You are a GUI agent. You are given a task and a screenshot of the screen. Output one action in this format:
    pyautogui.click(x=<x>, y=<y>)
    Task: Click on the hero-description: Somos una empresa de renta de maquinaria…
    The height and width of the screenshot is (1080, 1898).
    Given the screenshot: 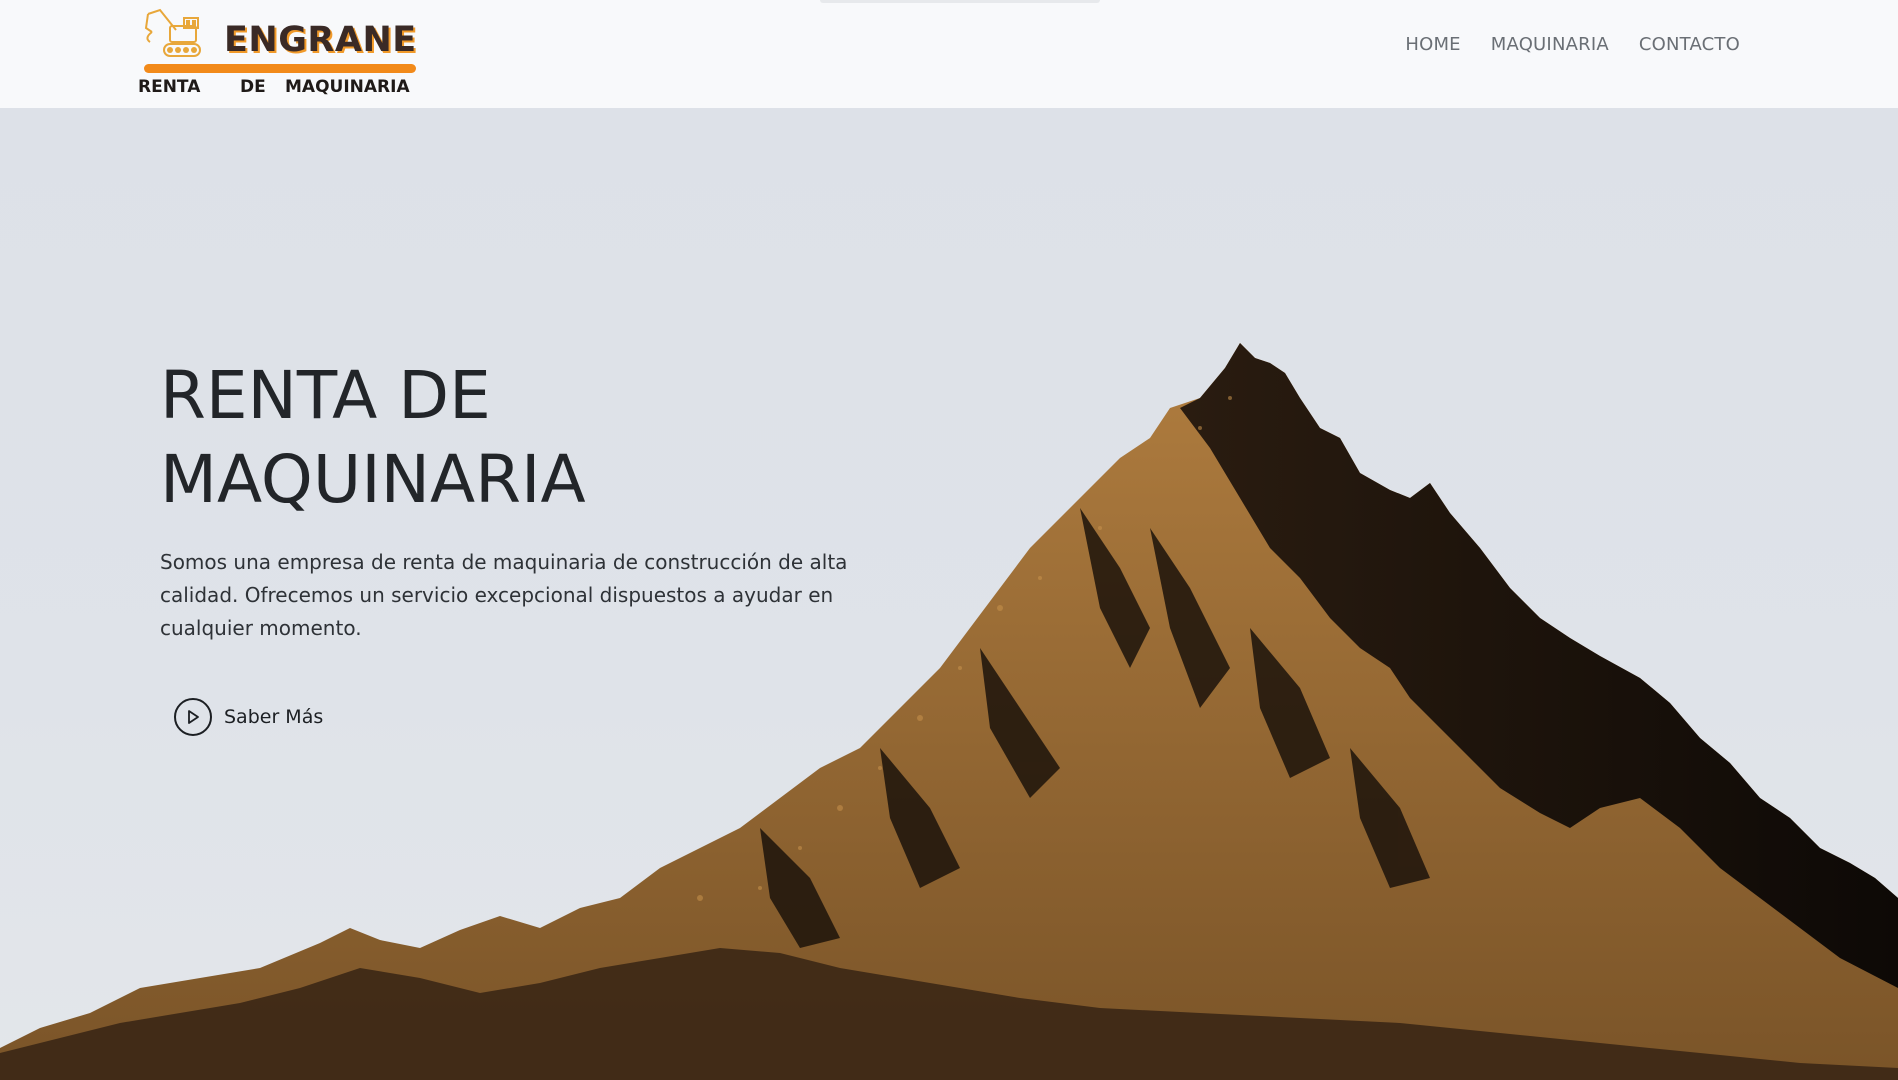 What is the action you would take?
    pyautogui.click(x=504, y=595)
    